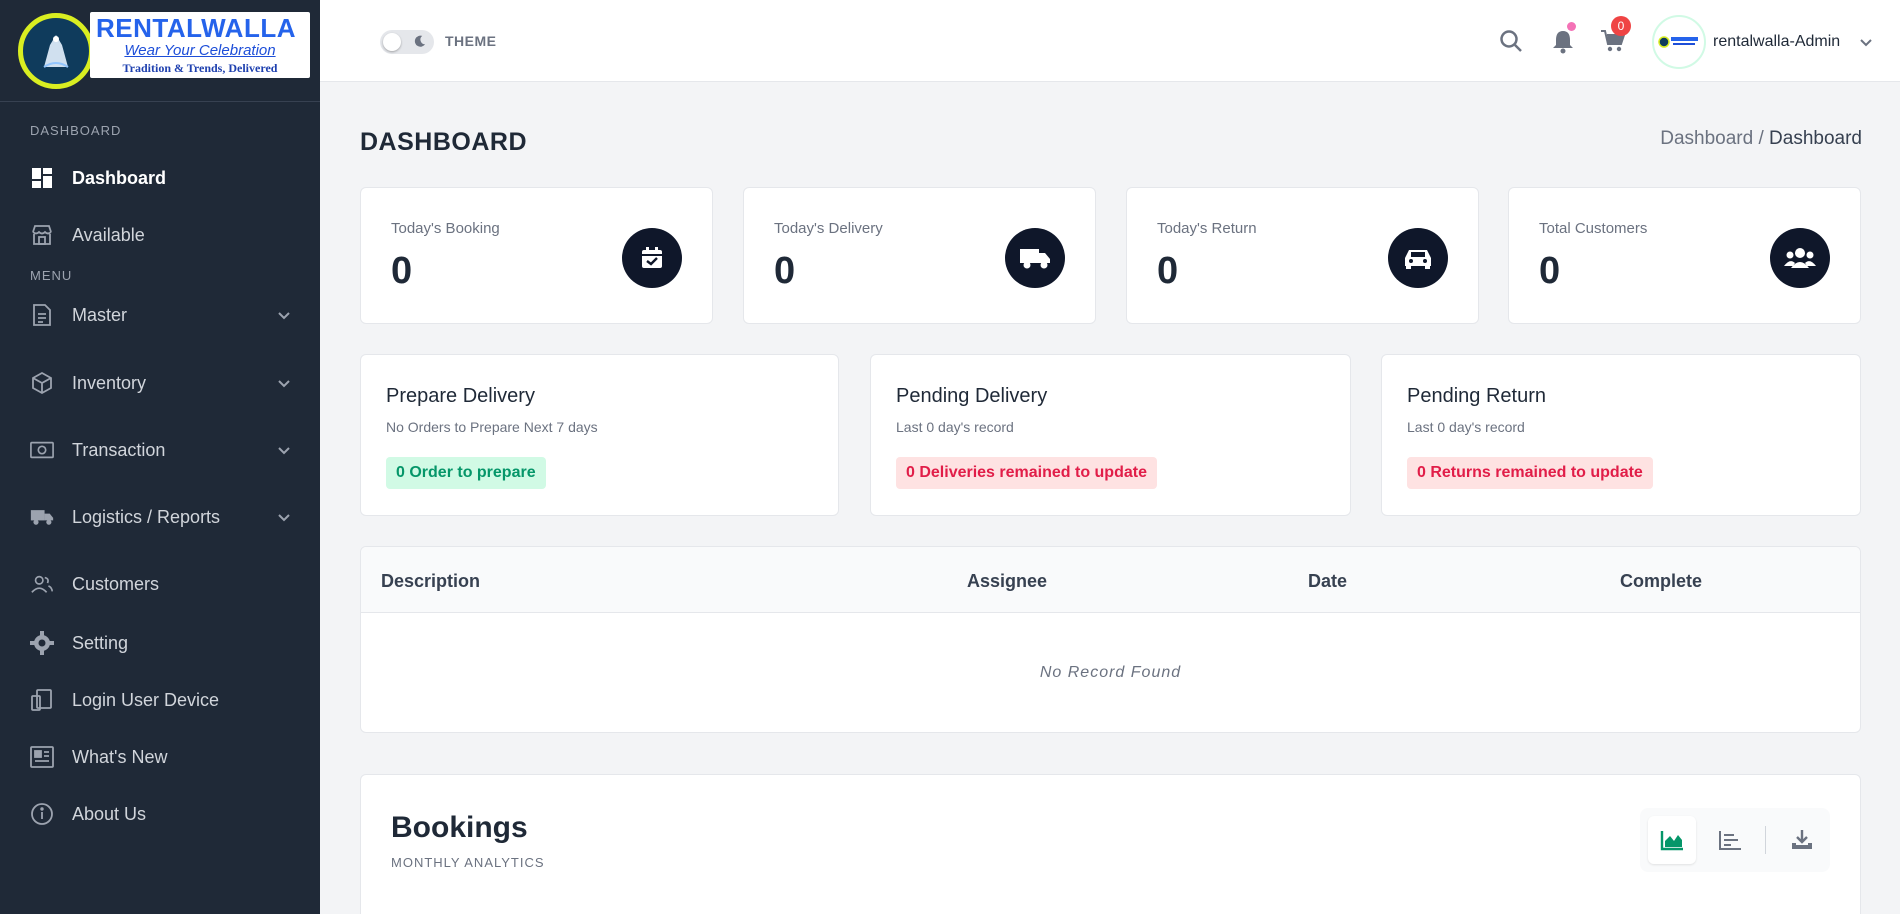 The height and width of the screenshot is (914, 1900). I want to click on column-header-assignee: Assignee, so click(1007, 581).